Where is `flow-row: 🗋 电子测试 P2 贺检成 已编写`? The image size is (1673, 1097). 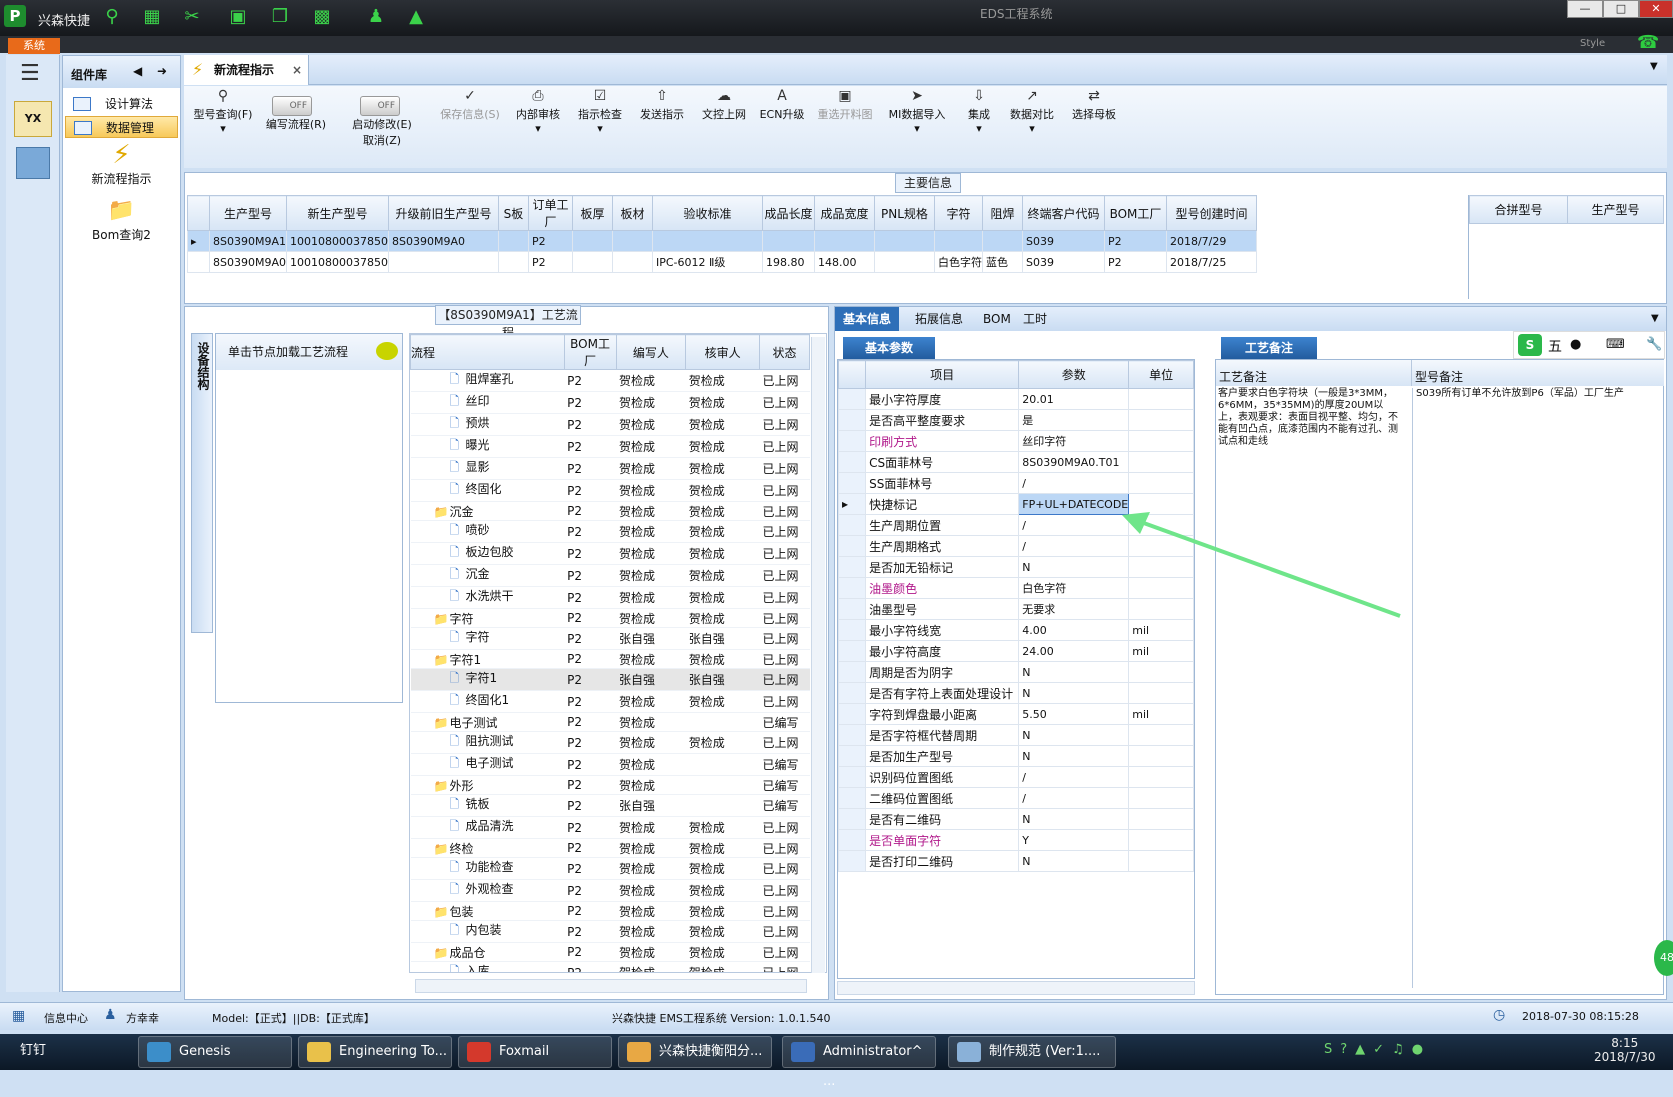 flow-row: 🗋 电子测试 P2 贺检成 已编写 is located at coordinates (610, 764).